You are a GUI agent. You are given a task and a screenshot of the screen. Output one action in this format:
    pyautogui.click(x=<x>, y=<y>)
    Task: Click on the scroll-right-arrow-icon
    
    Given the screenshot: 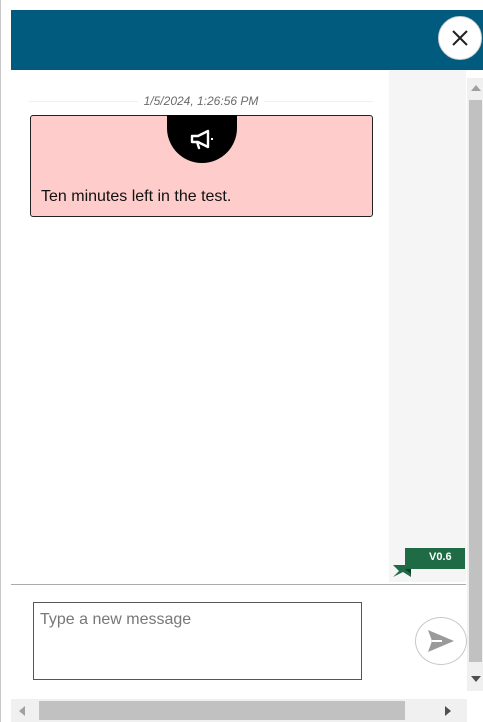 What is the action you would take?
    pyautogui.click(x=448, y=711)
    